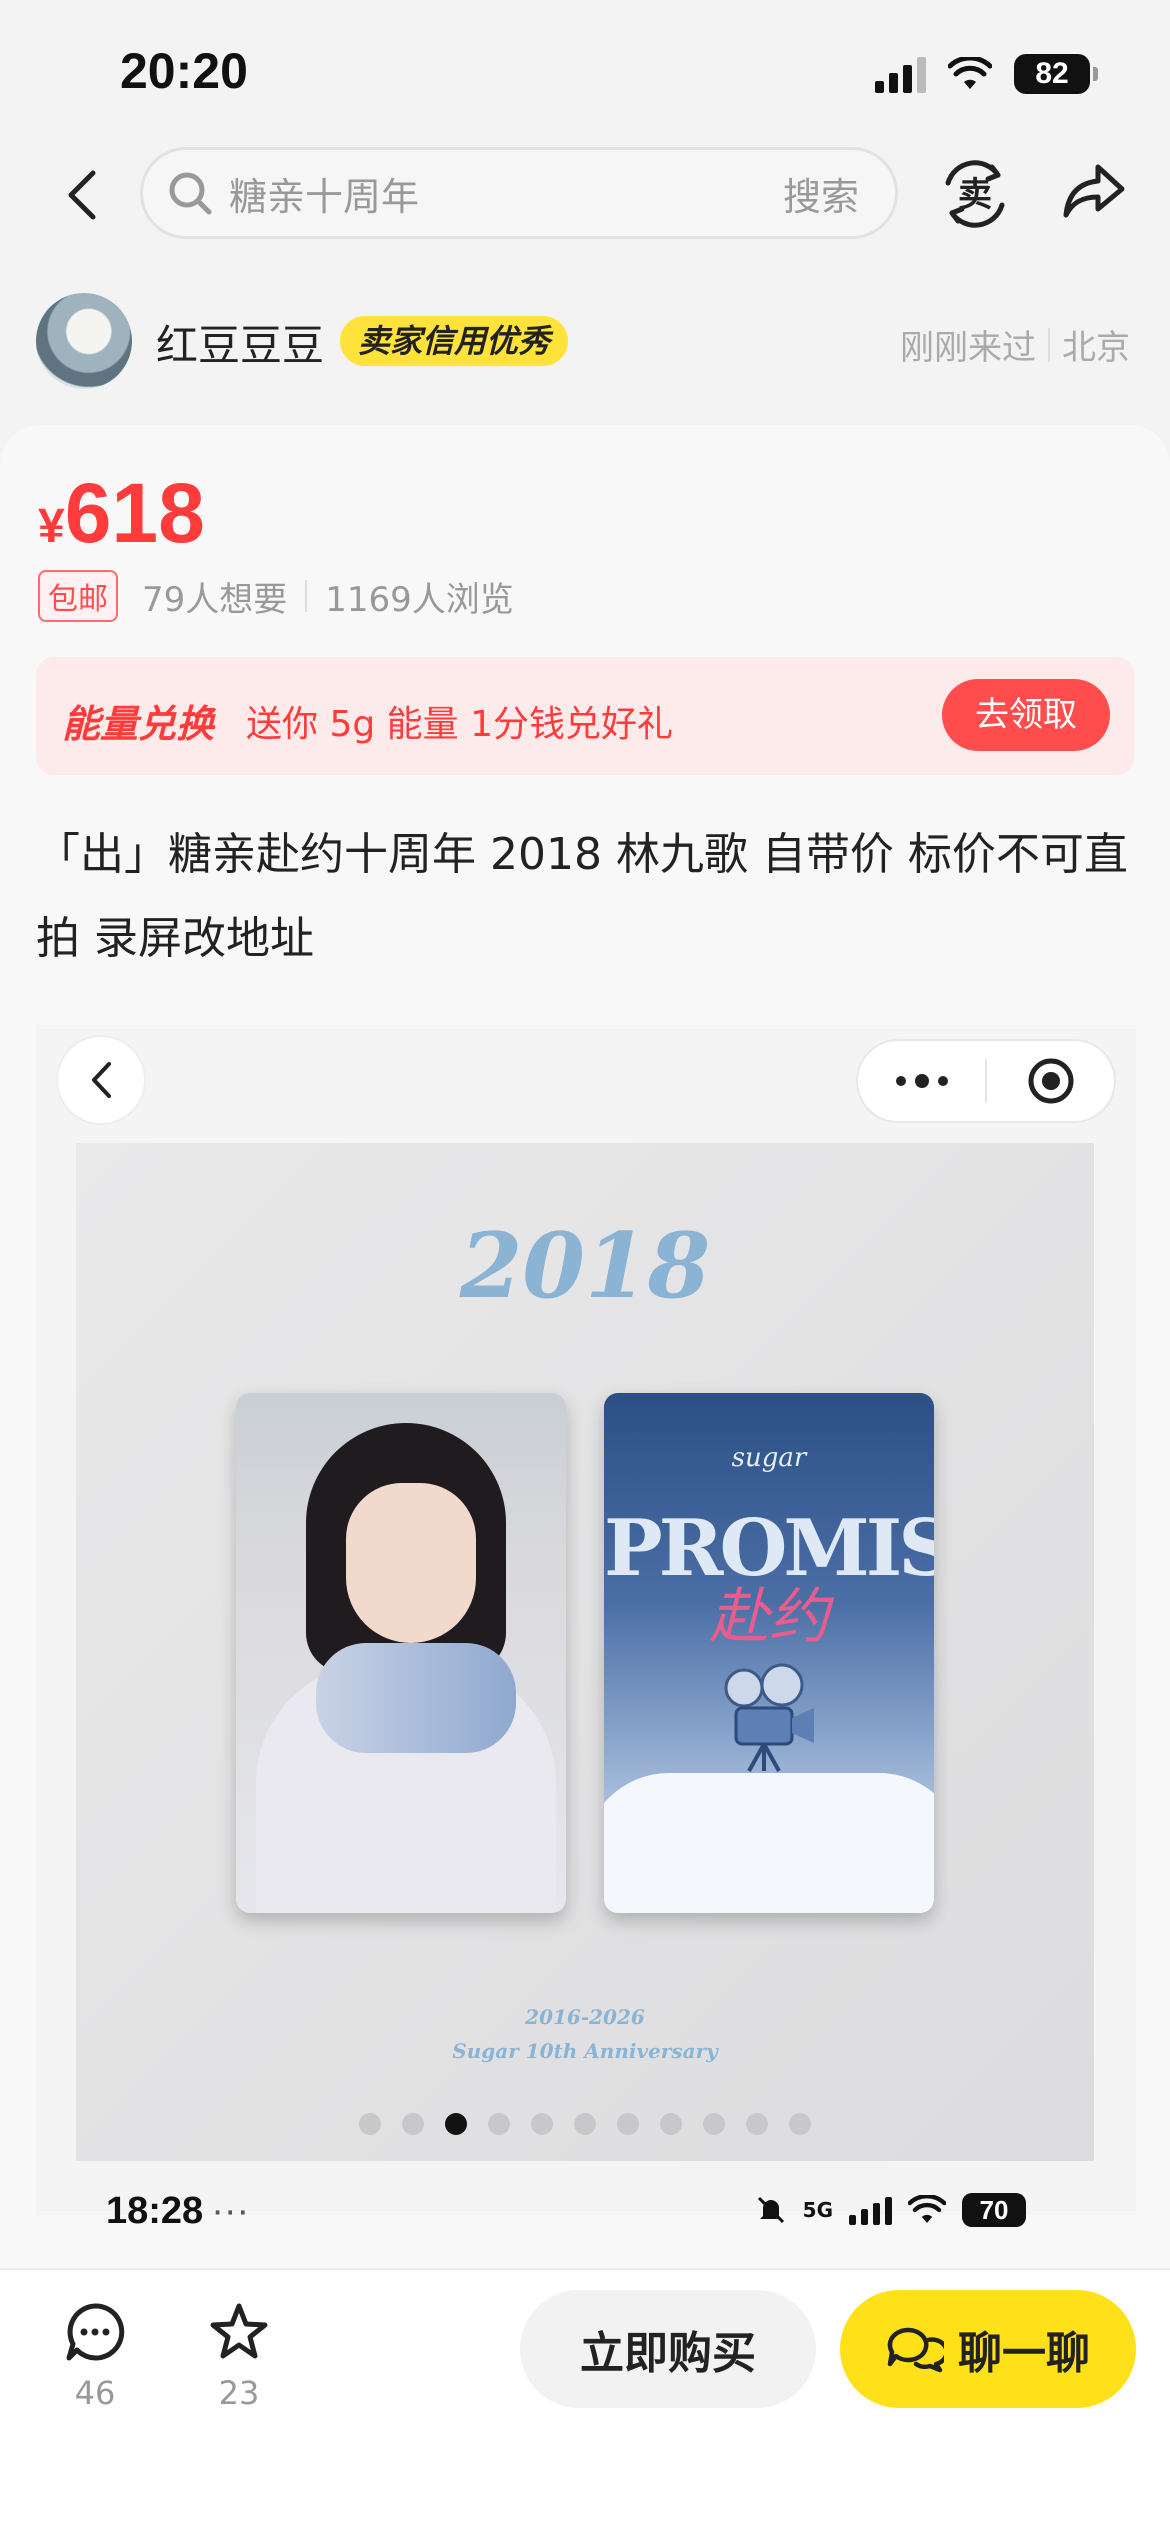 Image resolution: width=1170 pixels, height=2532 pixels. Describe the element at coordinates (184, 71) in the screenshot. I see `status-time: 20:20` at that location.